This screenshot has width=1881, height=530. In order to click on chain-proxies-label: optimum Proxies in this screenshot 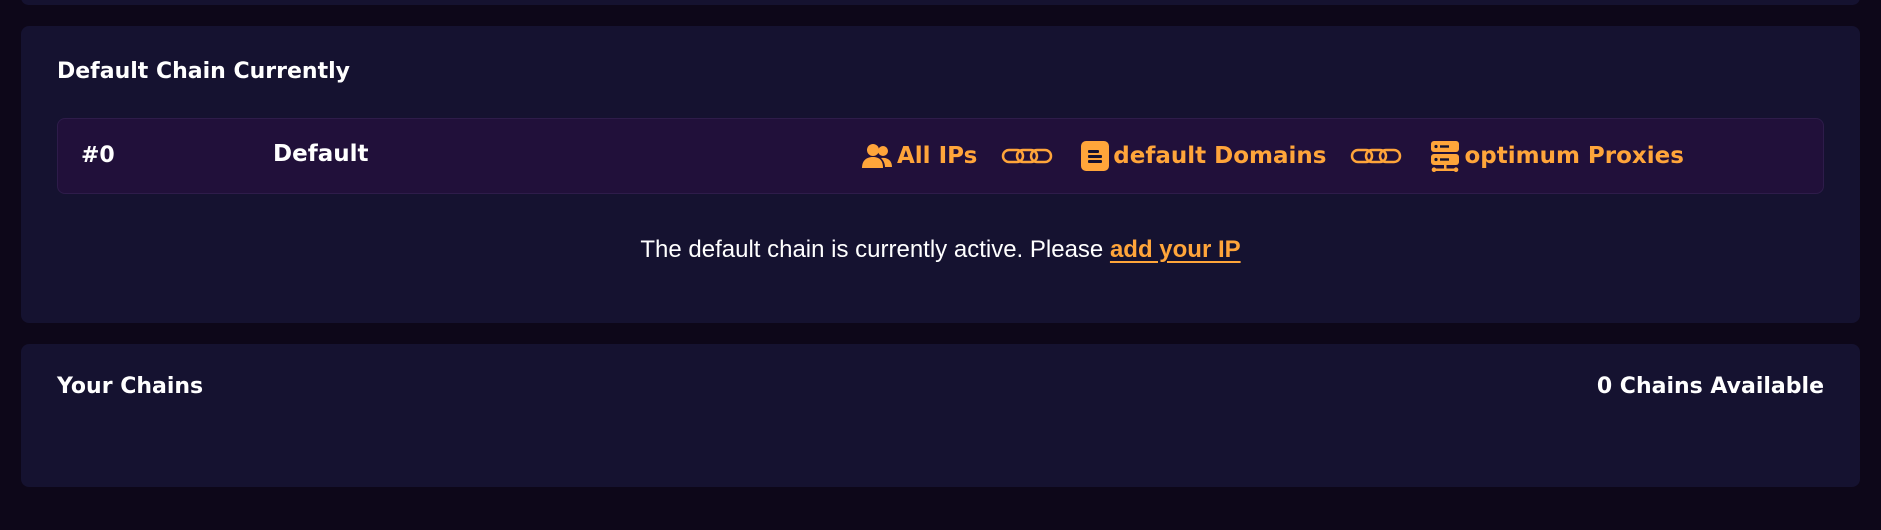, I will do `click(1574, 156)`.